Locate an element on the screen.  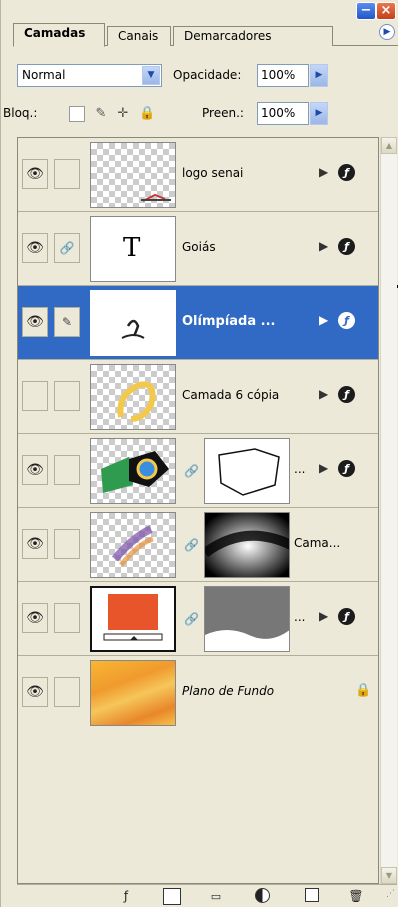
background-thumbnail is located at coordinates (133, 693).